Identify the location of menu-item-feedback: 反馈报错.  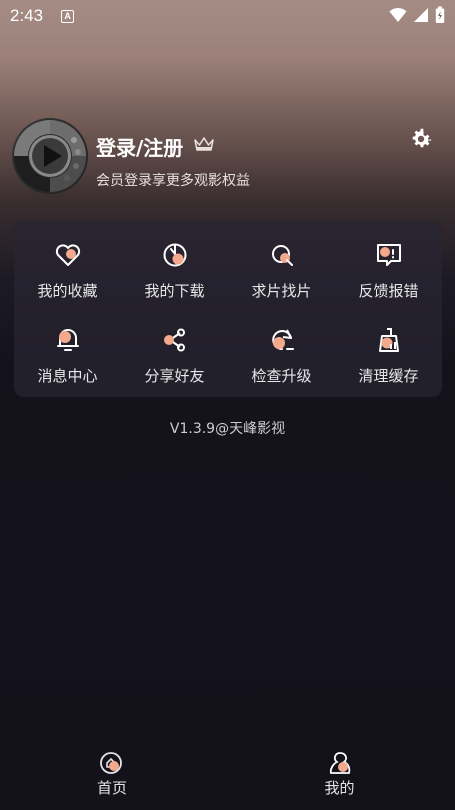
(388, 270).